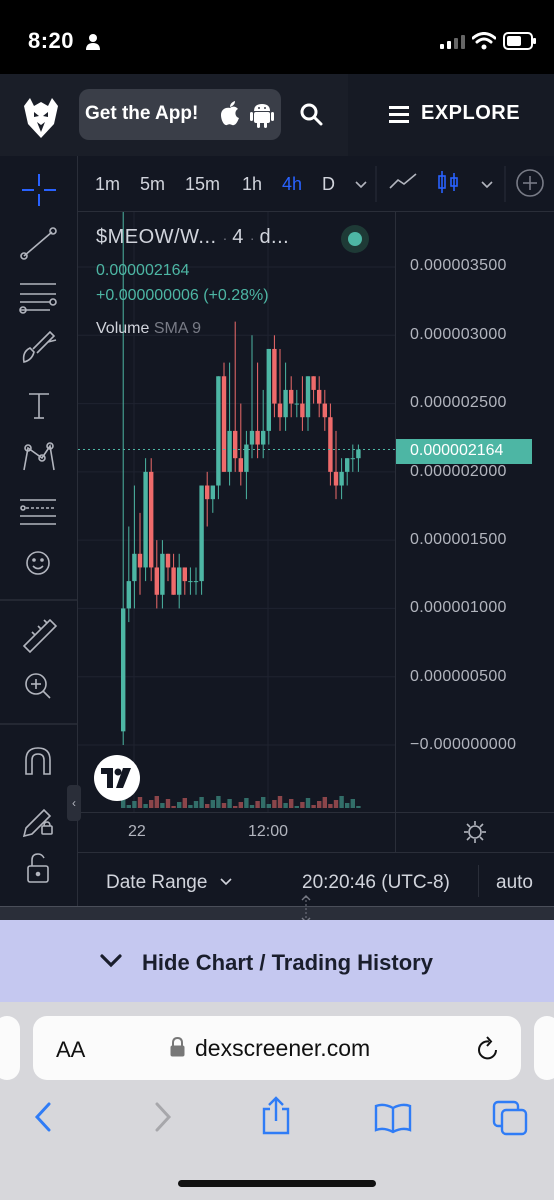  What do you see at coordinates (277, 1183) in the screenshot?
I see `home-indicator` at bounding box center [277, 1183].